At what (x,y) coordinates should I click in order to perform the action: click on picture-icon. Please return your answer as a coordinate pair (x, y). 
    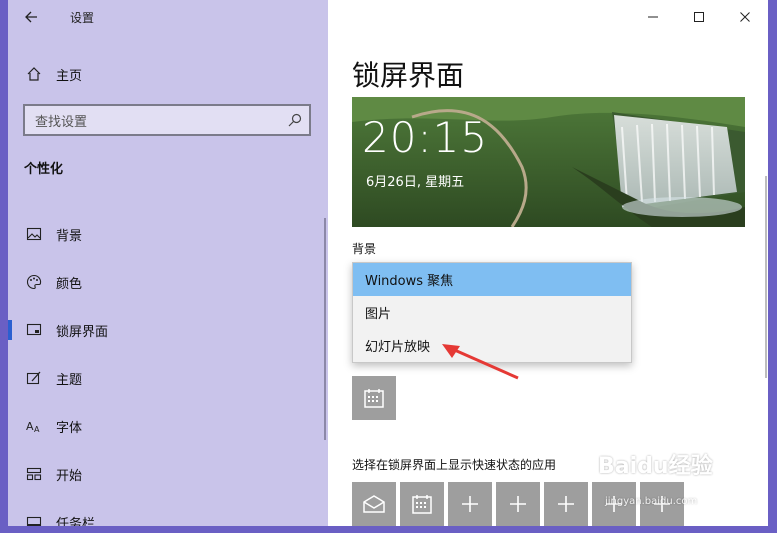
    Looking at the image, I should click on (34, 234).